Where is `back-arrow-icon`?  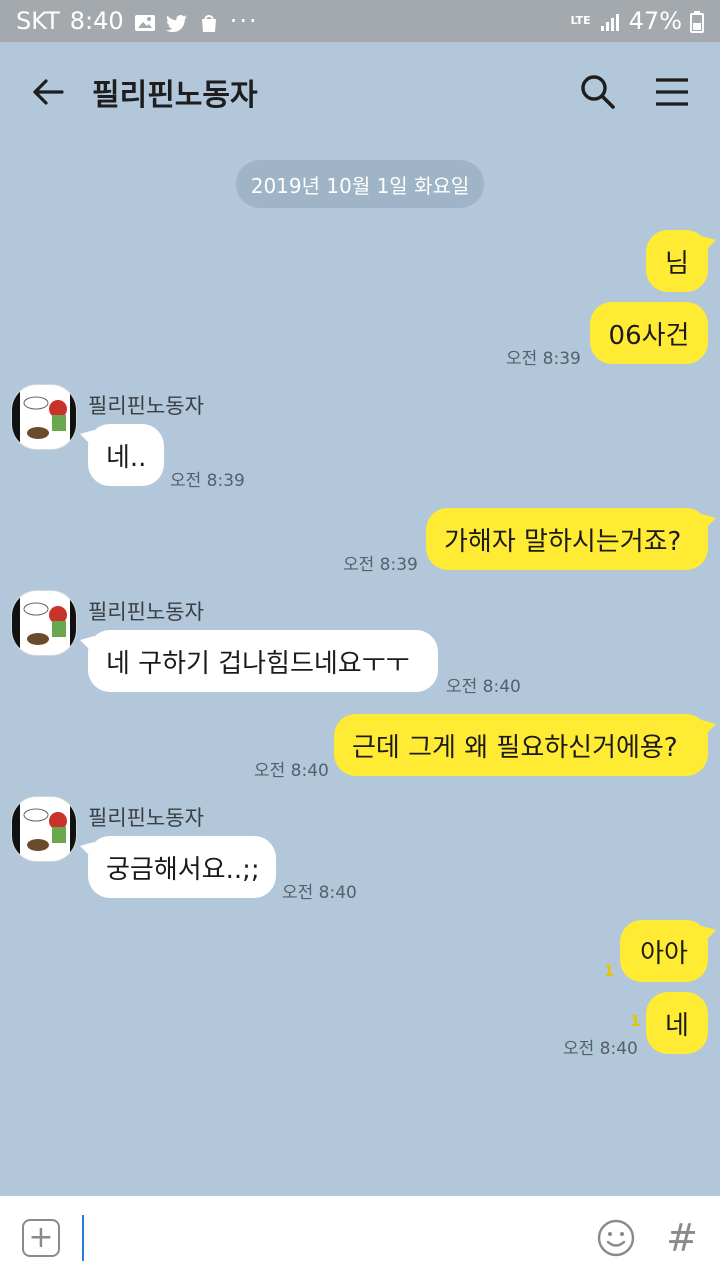
back-arrow-icon is located at coordinates (48, 92).